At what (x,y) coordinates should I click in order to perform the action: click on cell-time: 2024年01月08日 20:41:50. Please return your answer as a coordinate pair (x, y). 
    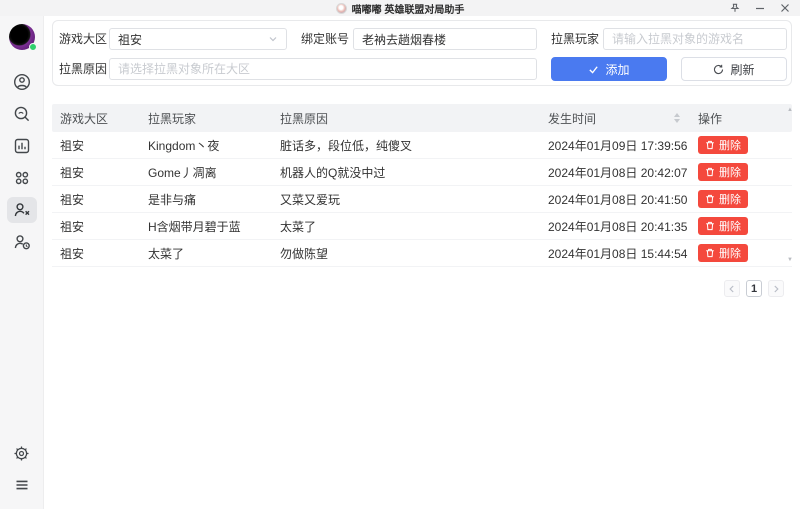
    Looking at the image, I should click on (618, 199).